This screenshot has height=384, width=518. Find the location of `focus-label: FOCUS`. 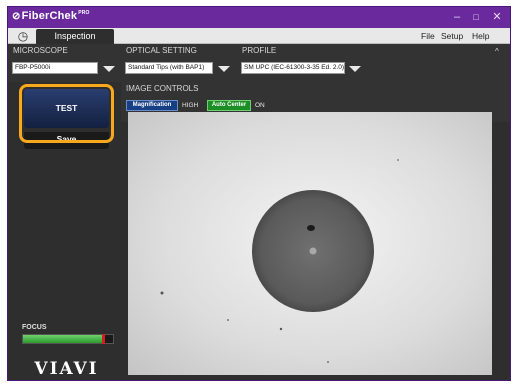

focus-label: FOCUS is located at coordinates (34, 327).